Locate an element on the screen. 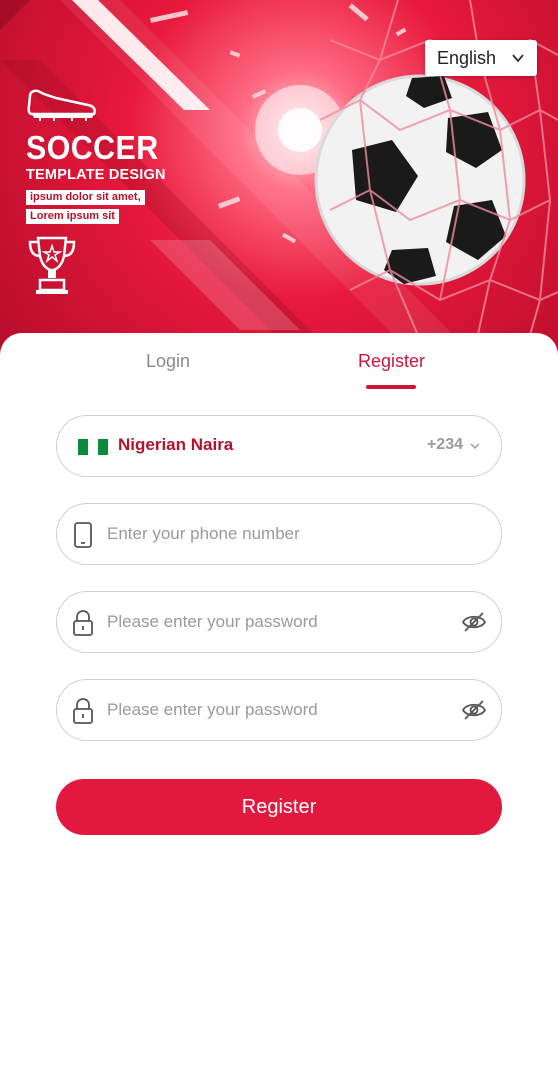  currency-name: Nigerian Naira is located at coordinates (176, 444).